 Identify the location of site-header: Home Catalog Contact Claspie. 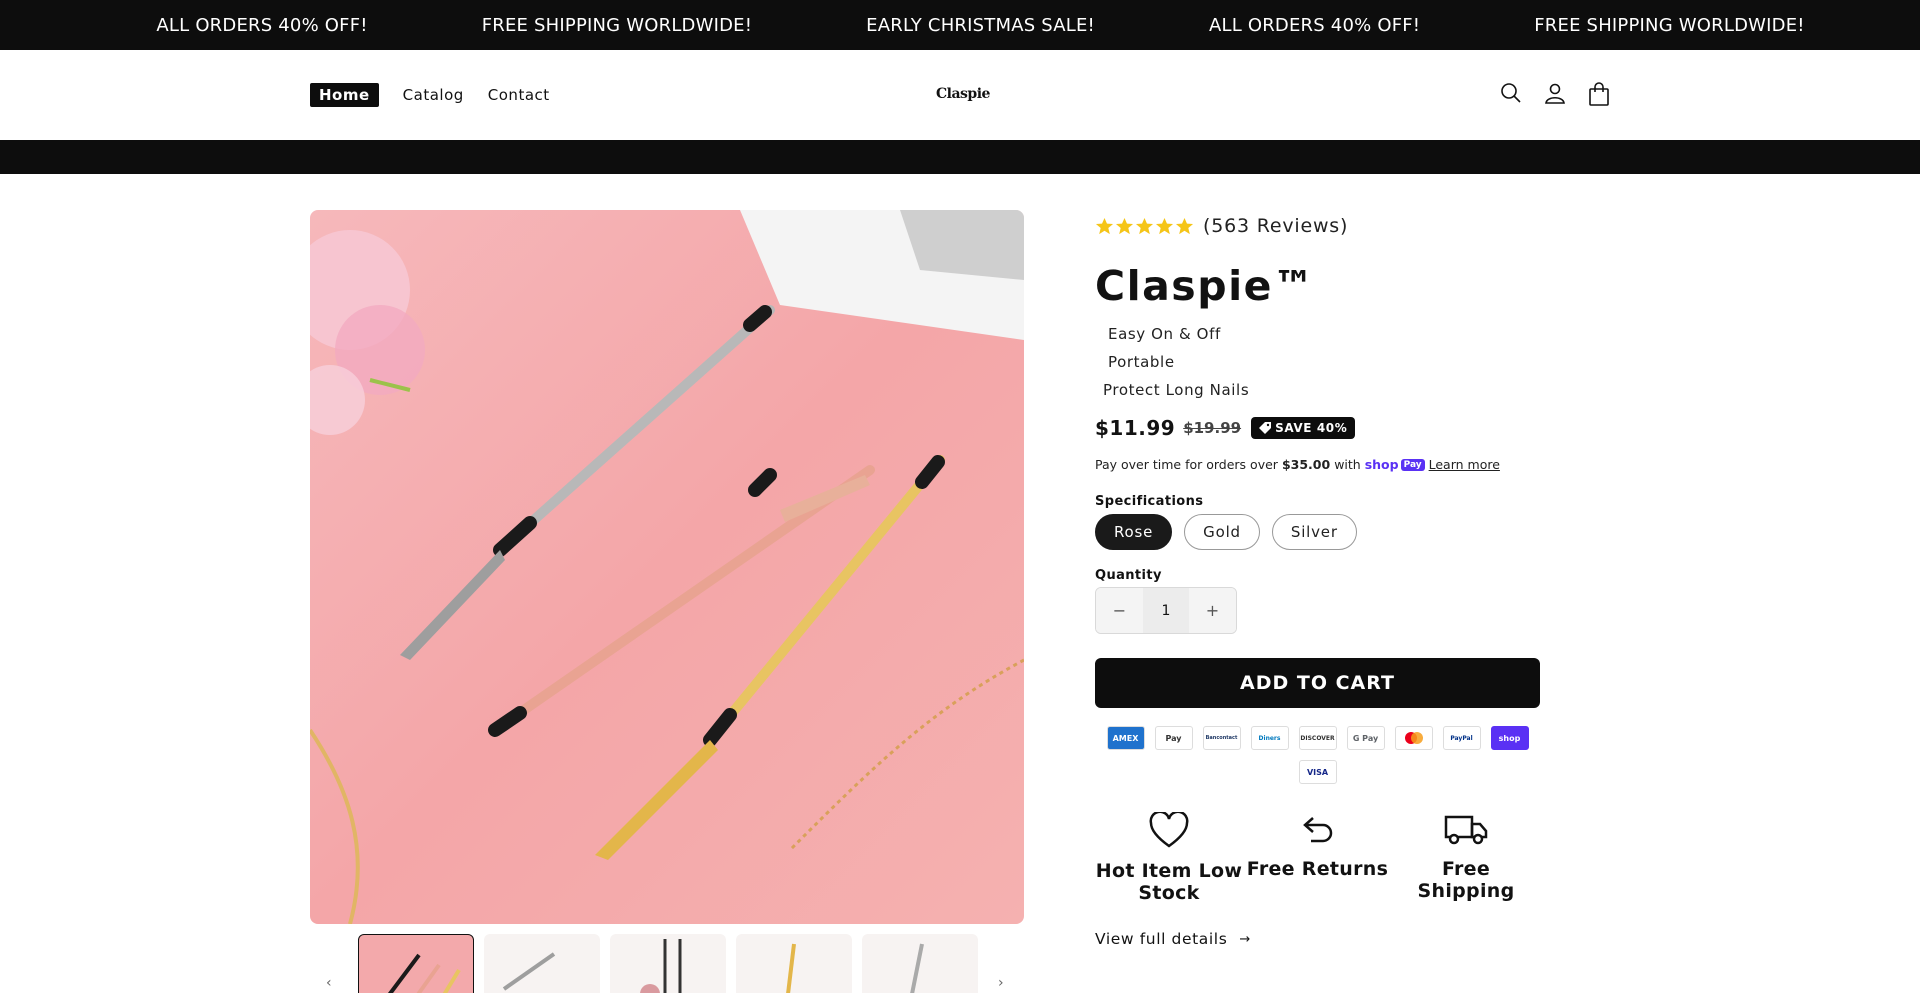
(960, 95).